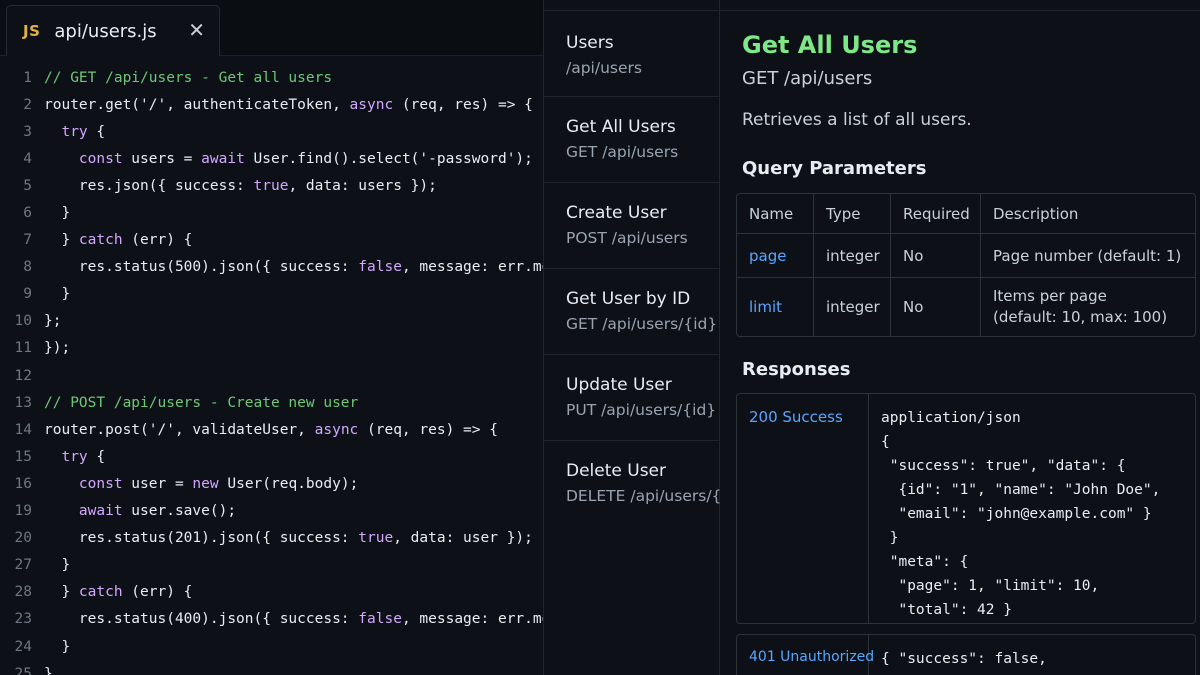  What do you see at coordinates (271, 511) in the screenshot?
I see `code-line: 19 await user.save();` at bounding box center [271, 511].